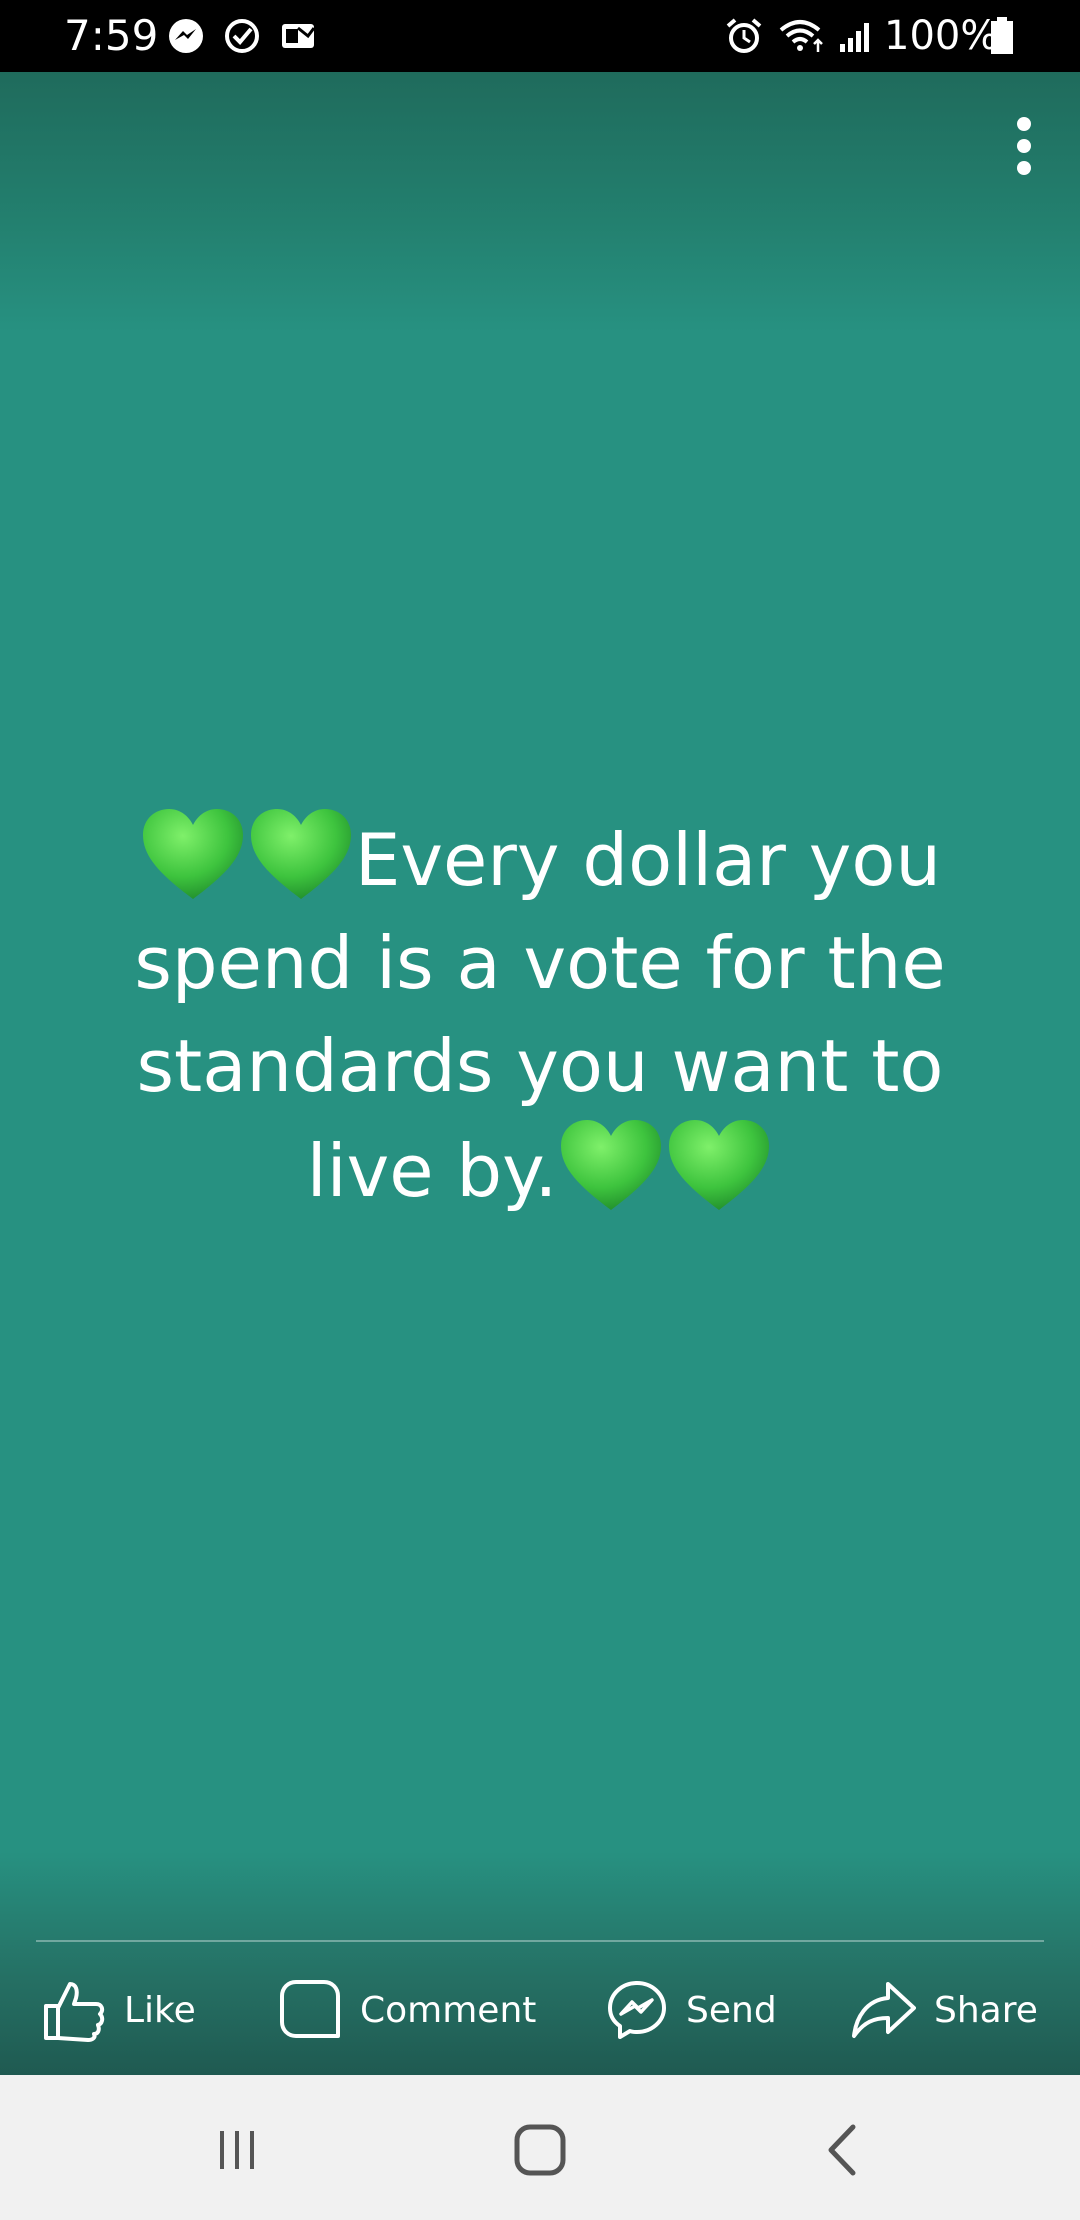  I want to click on recent-apps-button, so click(237, 2150).